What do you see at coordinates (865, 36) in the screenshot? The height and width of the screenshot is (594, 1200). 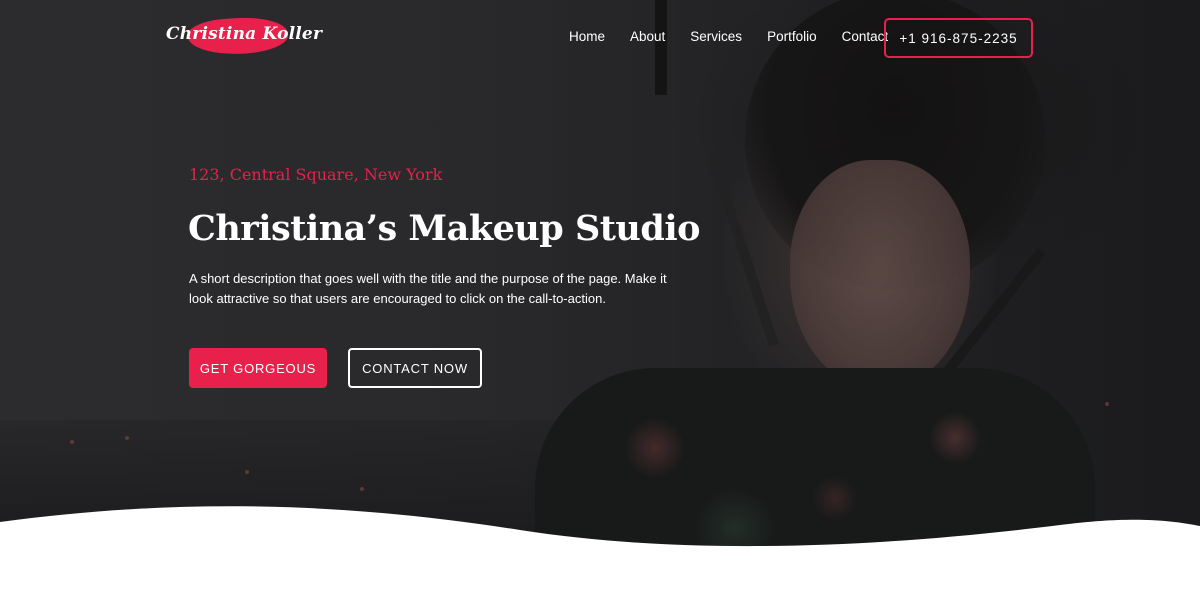 I see `nav-item-contact: Contact` at bounding box center [865, 36].